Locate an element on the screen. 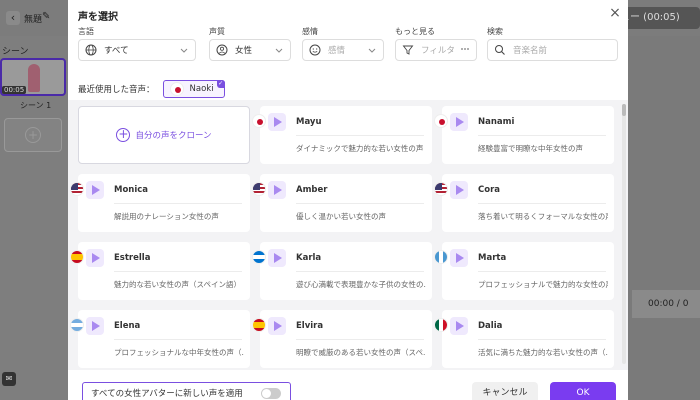 The width and height of the screenshot is (700, 400). search-icon is located at coordinates (500, 50).